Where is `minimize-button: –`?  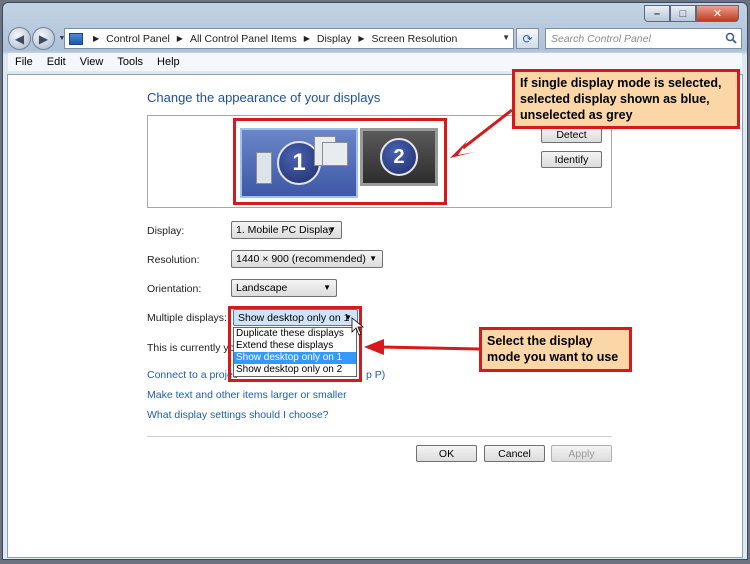 minimize-button: – is located at coordinates (657, 13).